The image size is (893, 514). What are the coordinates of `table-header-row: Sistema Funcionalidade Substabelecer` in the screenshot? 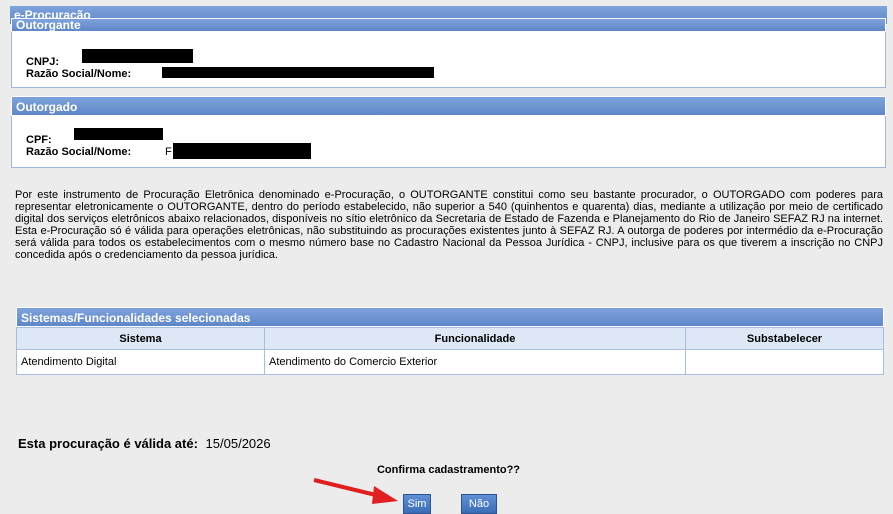 It's located at (450, 338).